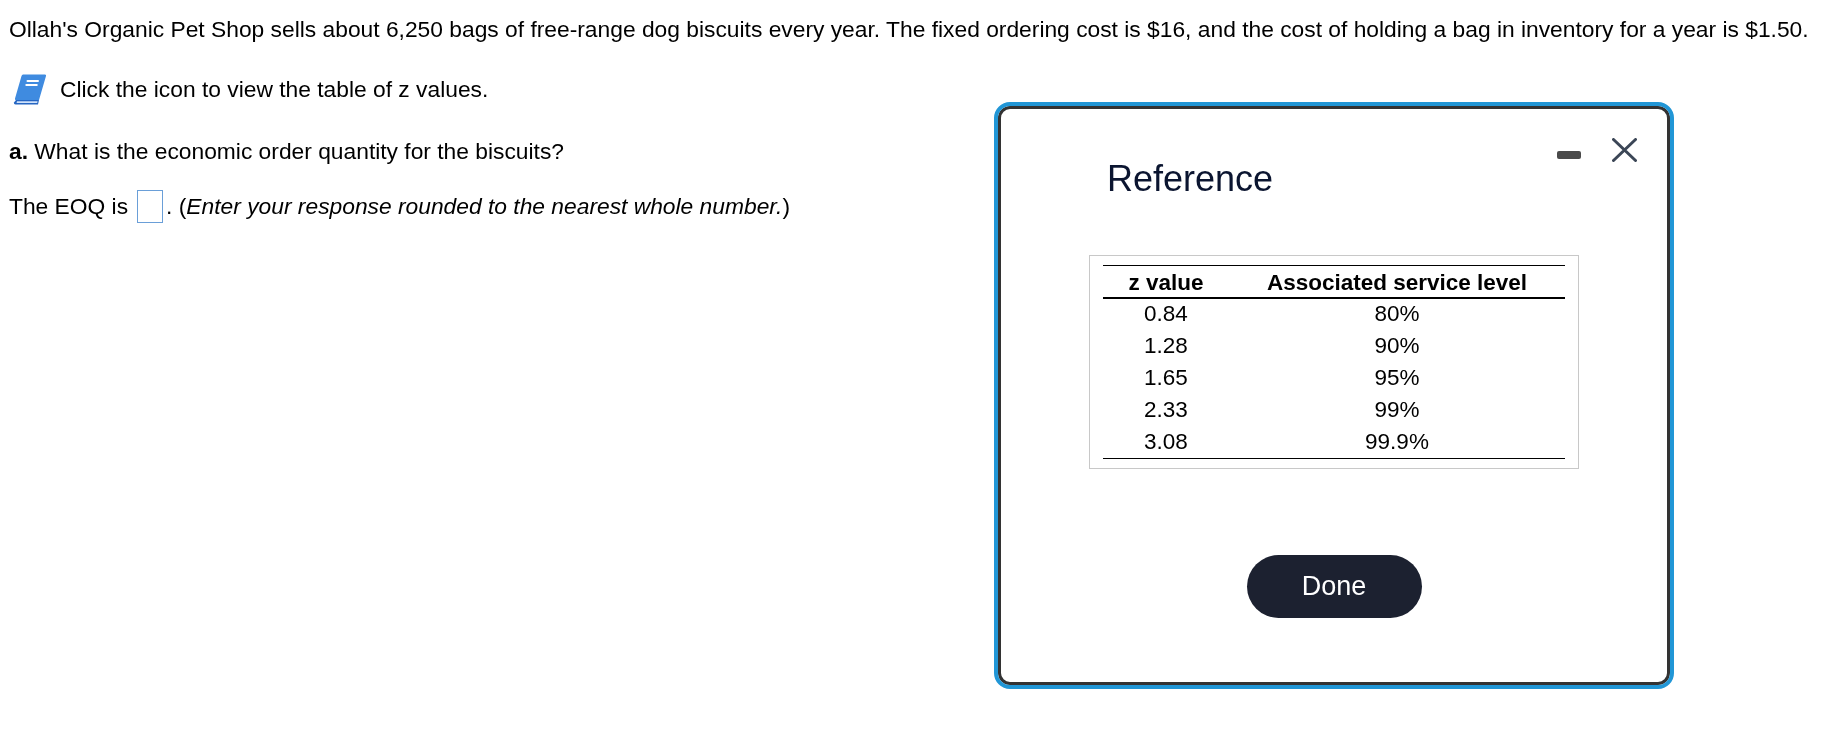  I want to click on table-cell-text: 2.33, so click(1166, 409).